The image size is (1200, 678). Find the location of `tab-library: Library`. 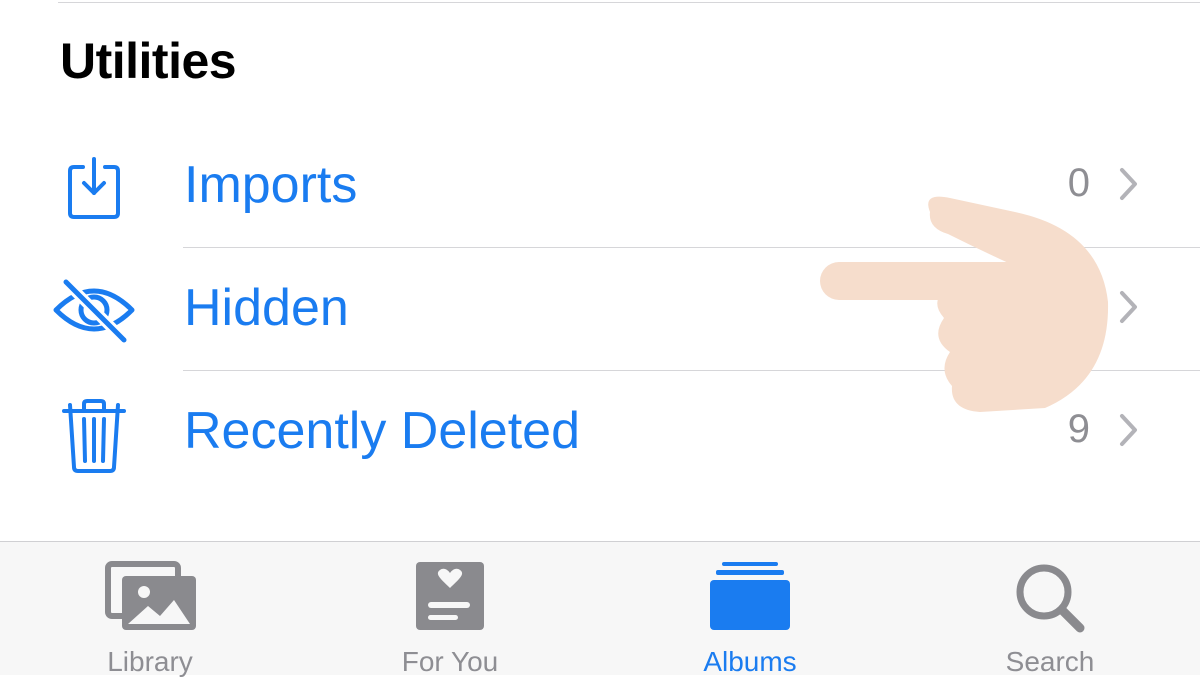

tab-library: Library is located at coordinates (150, 609).